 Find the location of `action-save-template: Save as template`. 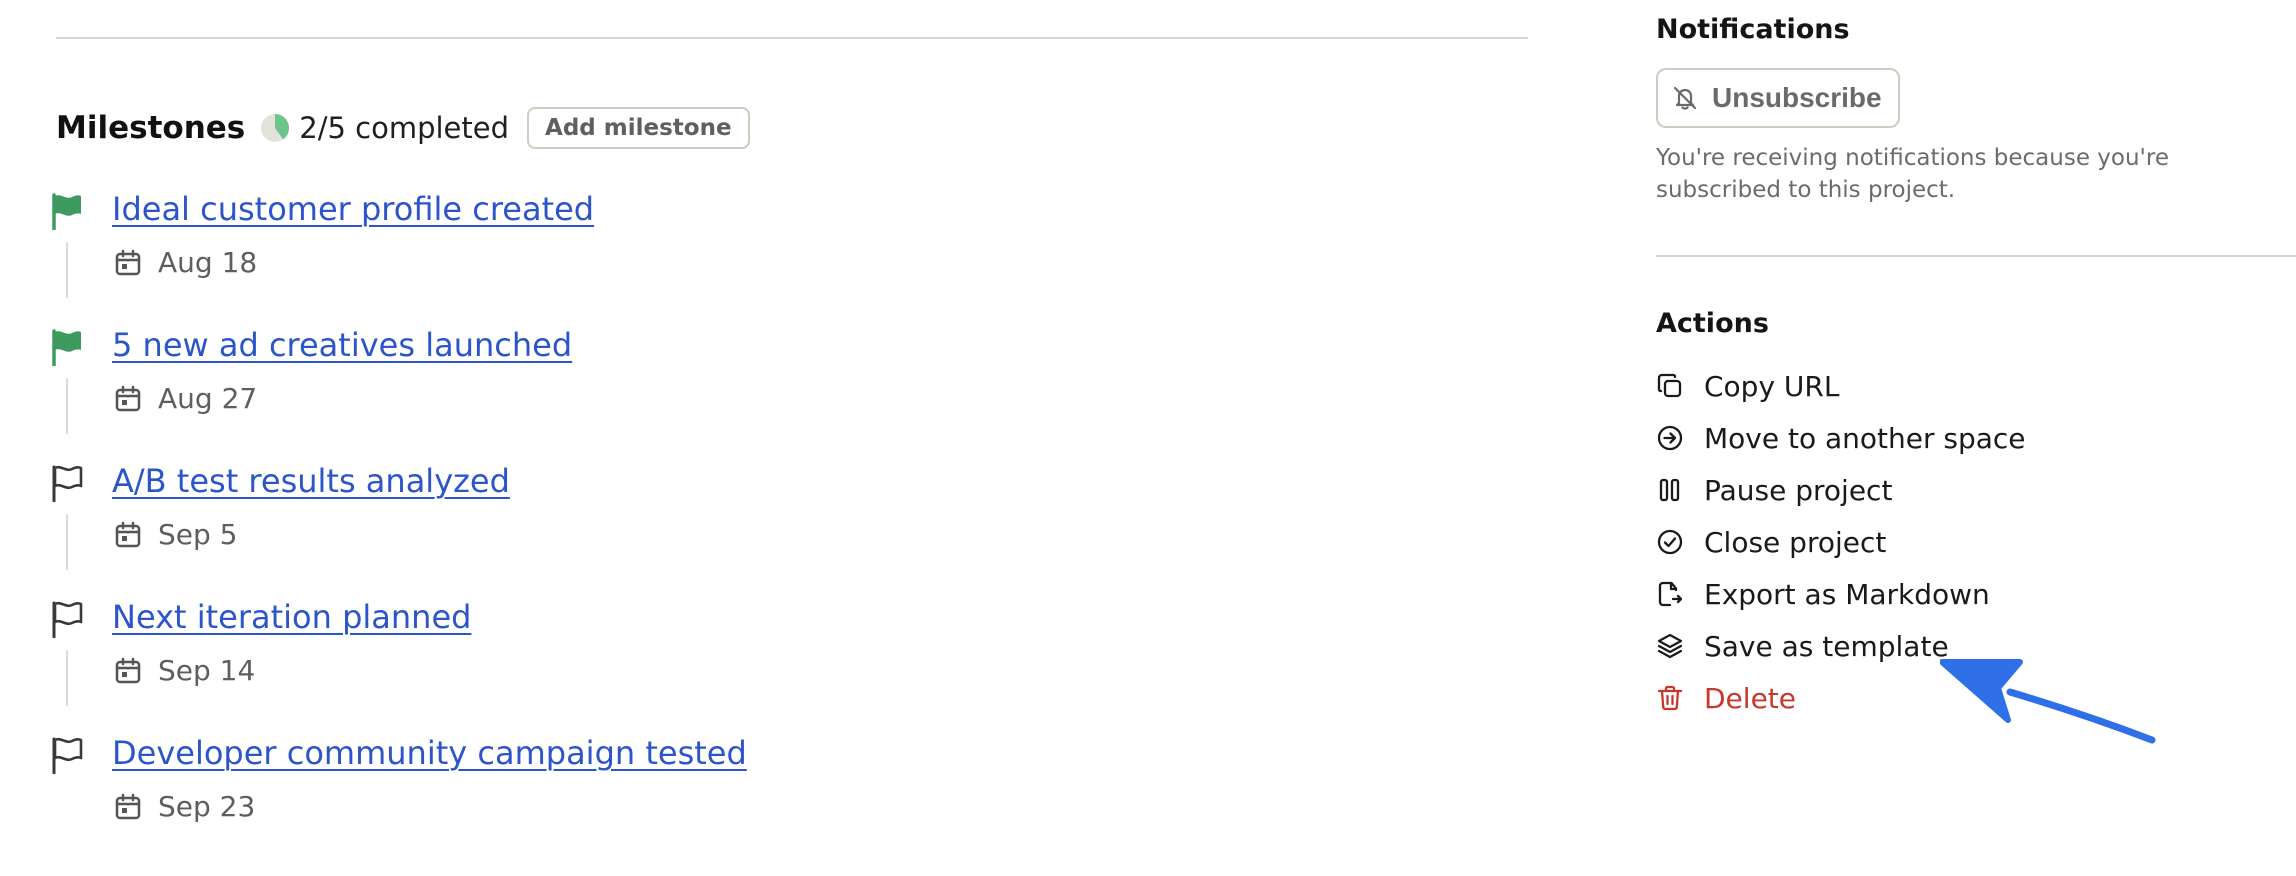

action-save-template: Save as template is located at coordinates (1802, 646).